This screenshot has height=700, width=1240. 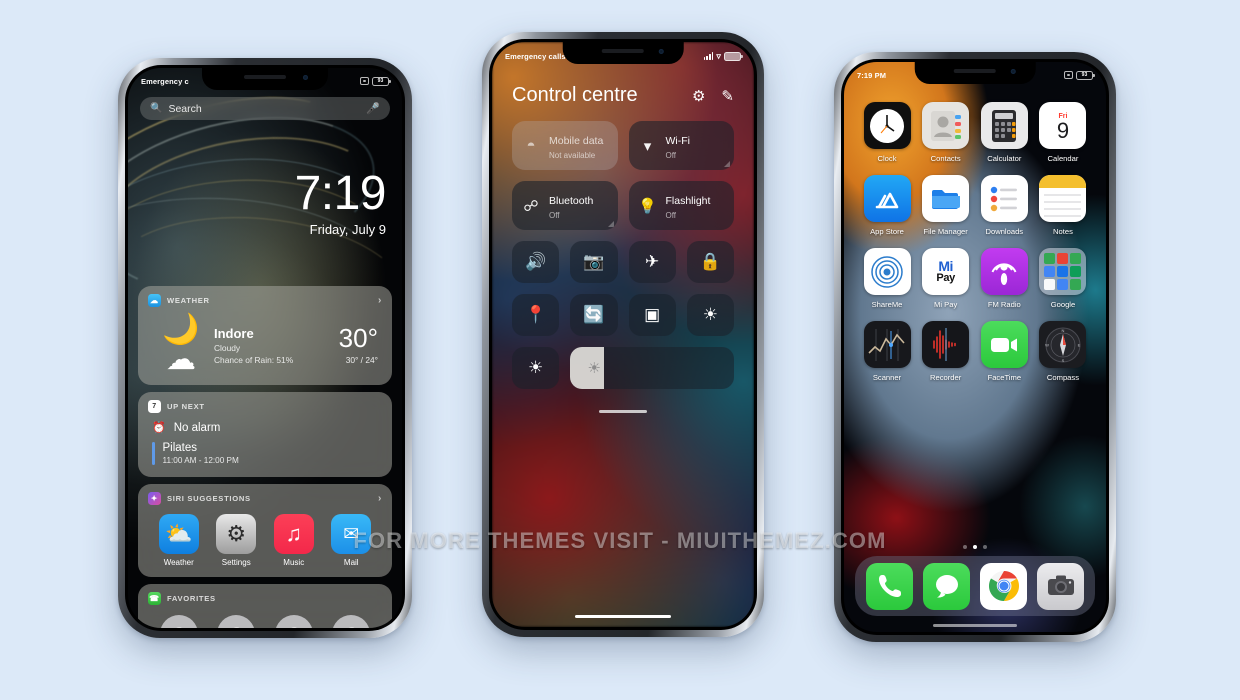 What do you see at coordinates (1004, 198) in the screenshot?
I see `downloads-icon` at bounding box center [1004, 198].